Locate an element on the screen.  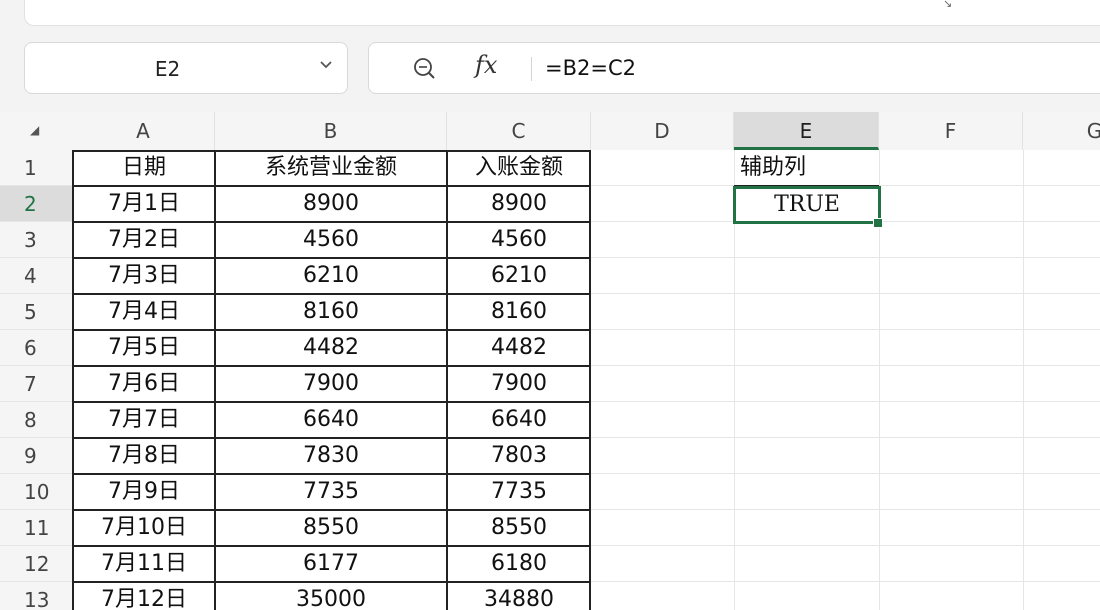
cell-system-amount-header: 系统营业金额 is located at coordinates (331, 168).